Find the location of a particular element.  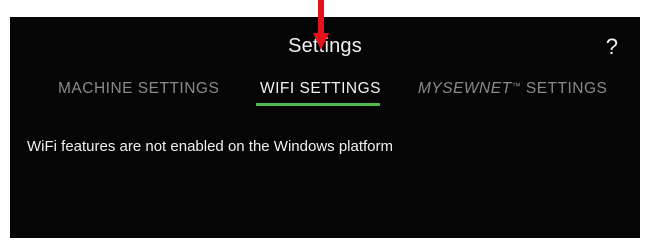

active-tab-underline is located at coordinates (318, 104).